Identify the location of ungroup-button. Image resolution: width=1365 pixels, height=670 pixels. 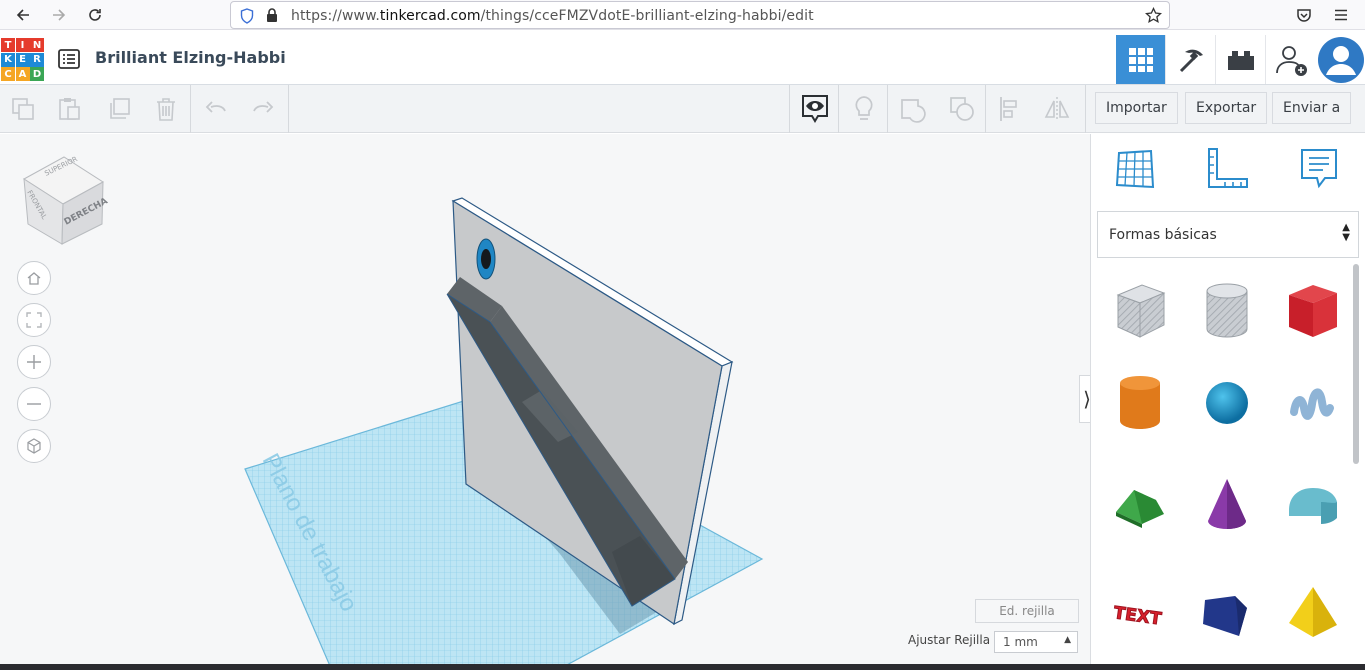
(962, 109).